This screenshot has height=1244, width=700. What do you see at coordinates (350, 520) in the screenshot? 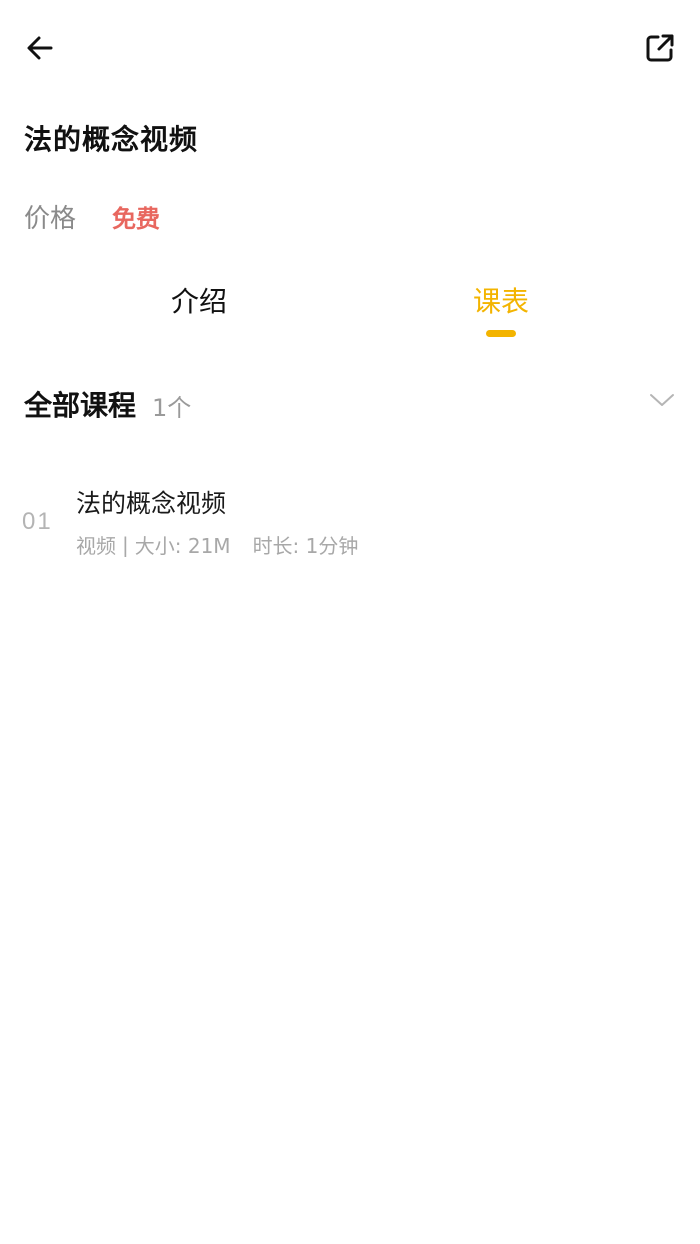
I see `lesson-item: 01 法的概念视频 视频 | 大小: 21M 时长: 1分钟` at bounding box center [350, 520].